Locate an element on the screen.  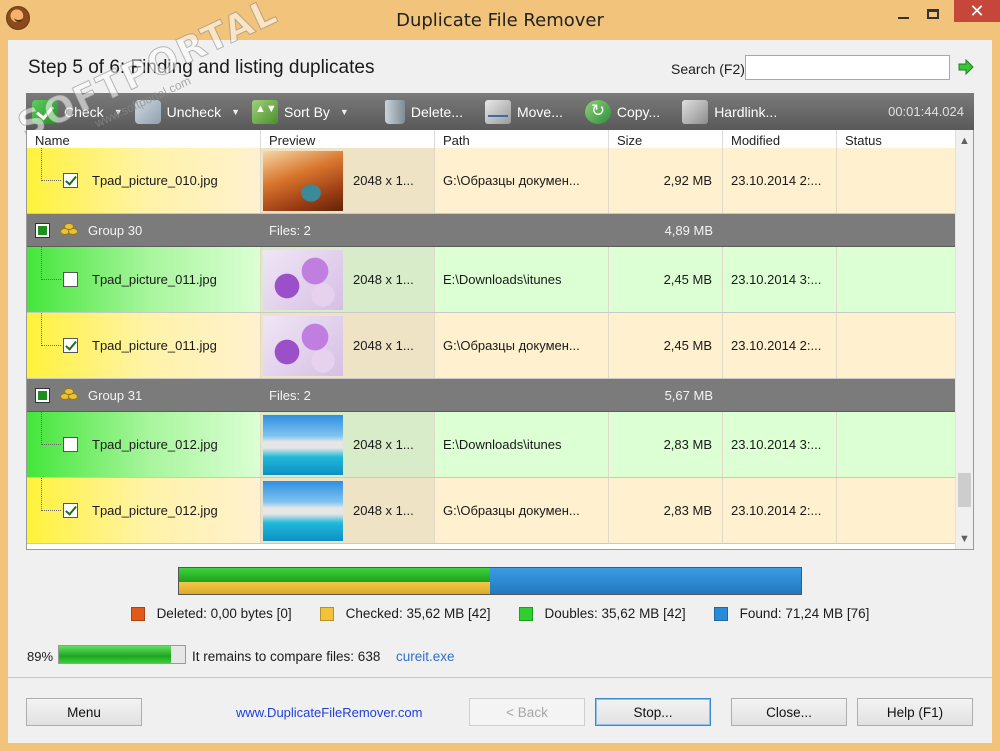
check-icon is located at coordinates (45, 111).